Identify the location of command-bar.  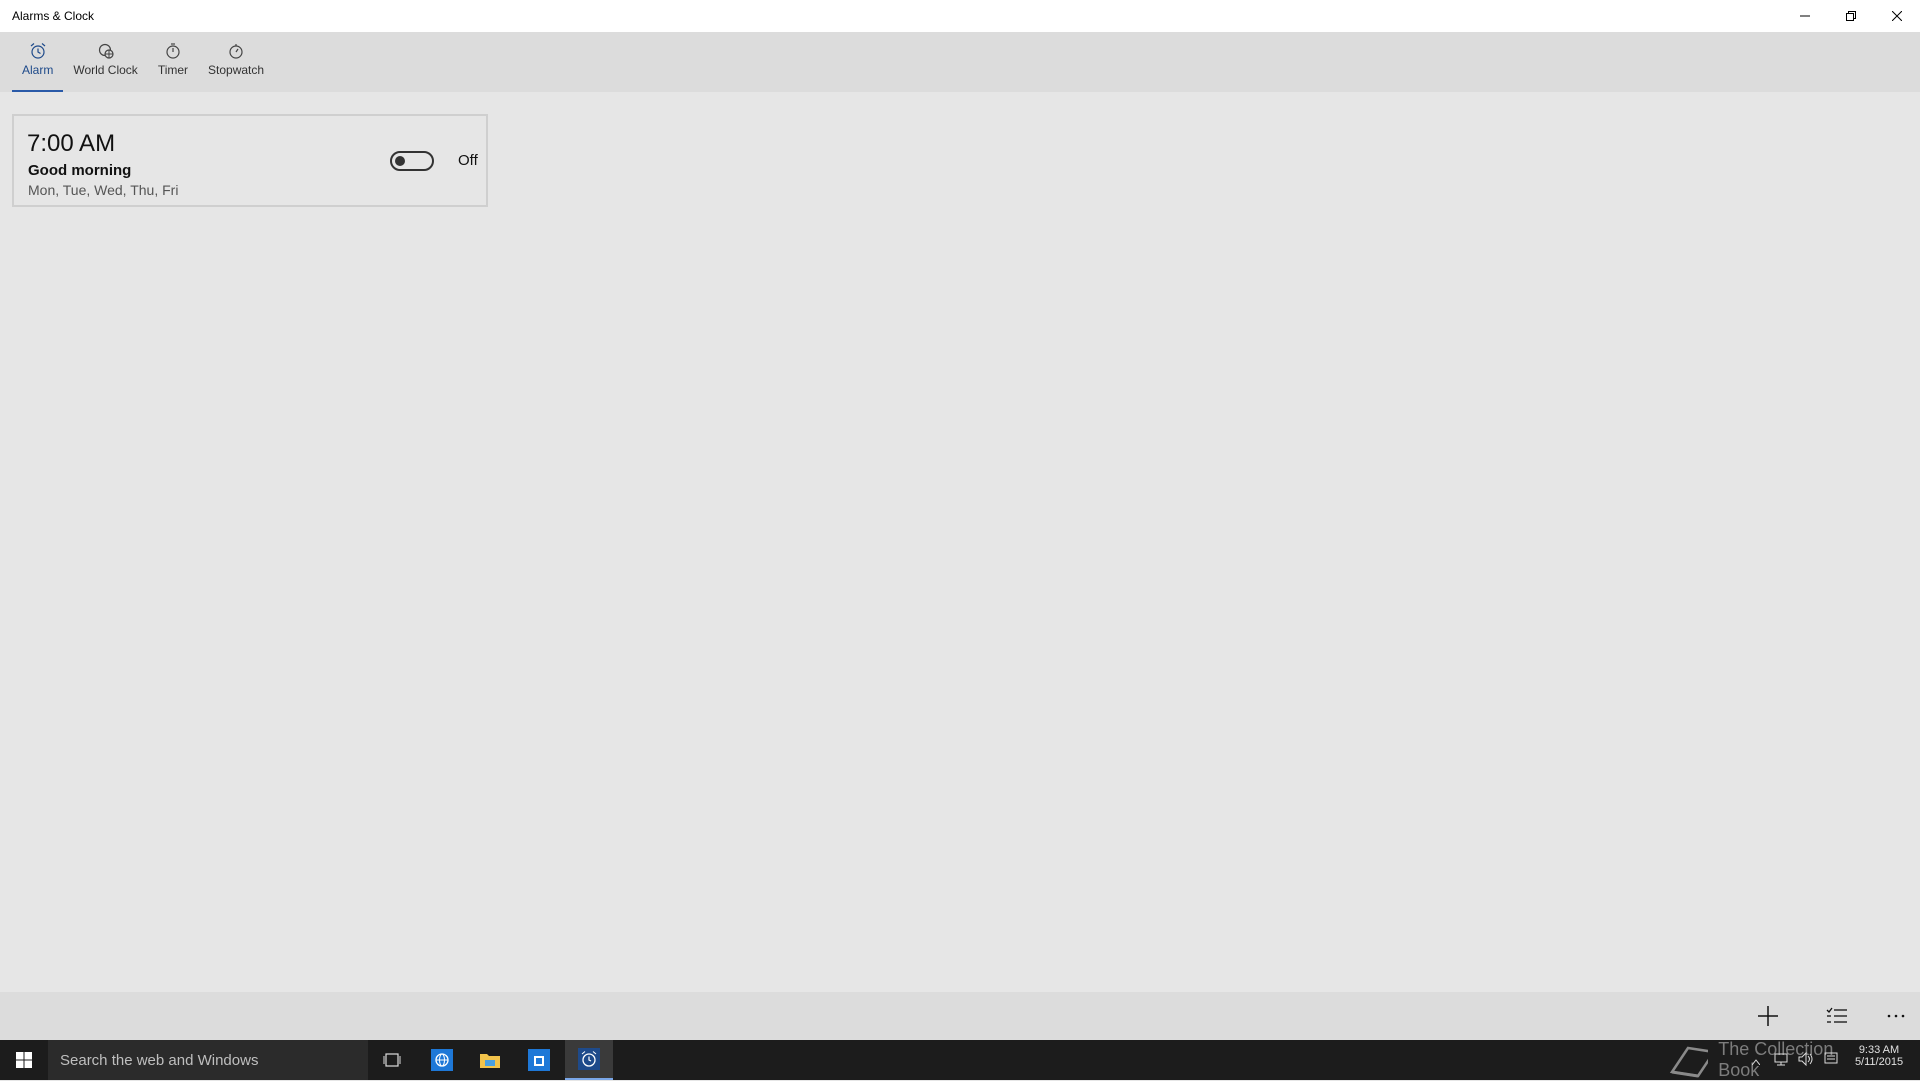
(960, 1016).